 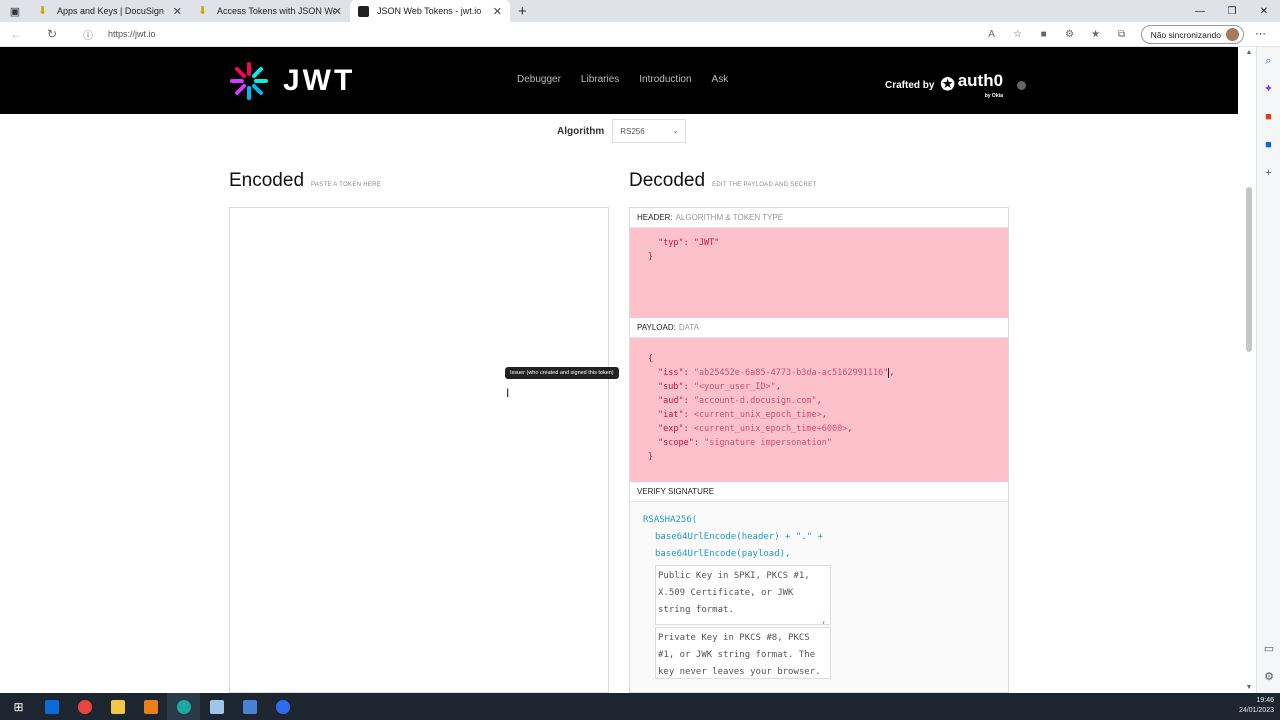 I want to click on algorithm-label: Algorithm, so click(x=581, y=131).